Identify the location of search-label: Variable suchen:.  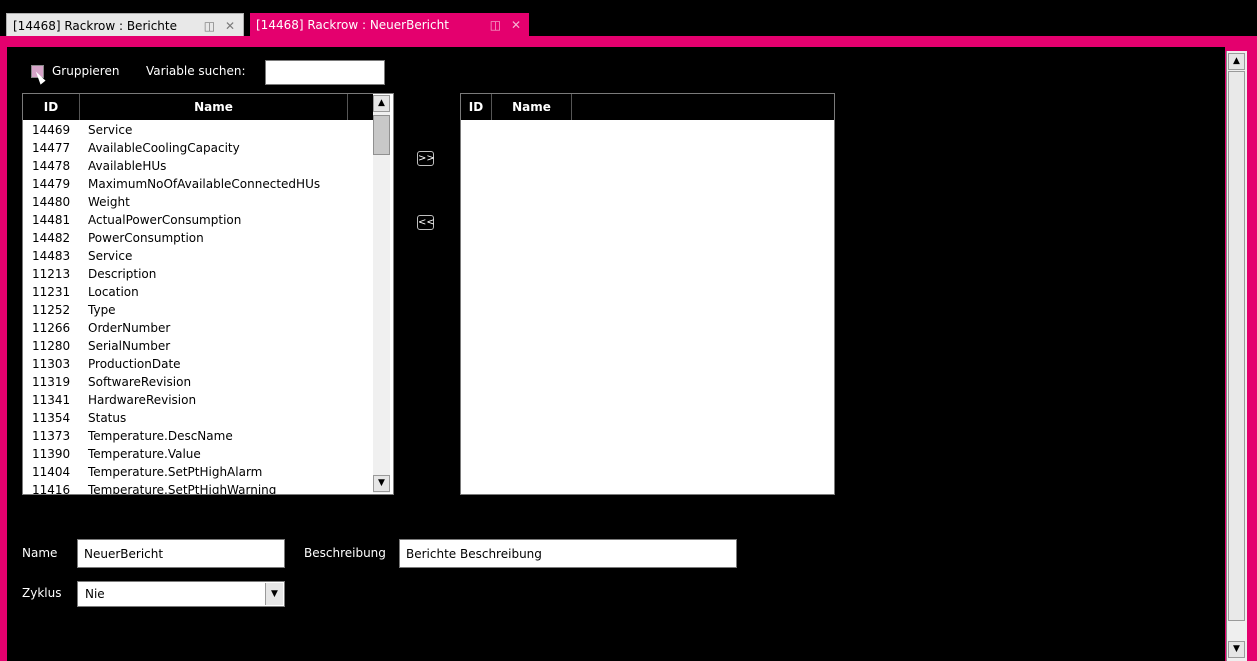
(196, 71).